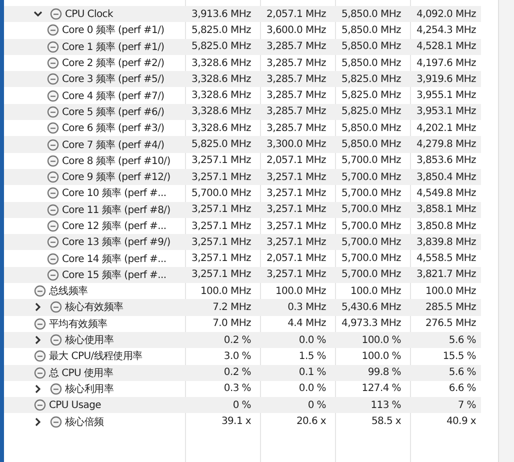 This screenshot has height=462, width=514. Describe the element at coordinates (446, 160) in the screenshot. I see `sensor-value: 3,853.6 MHz` at that location.